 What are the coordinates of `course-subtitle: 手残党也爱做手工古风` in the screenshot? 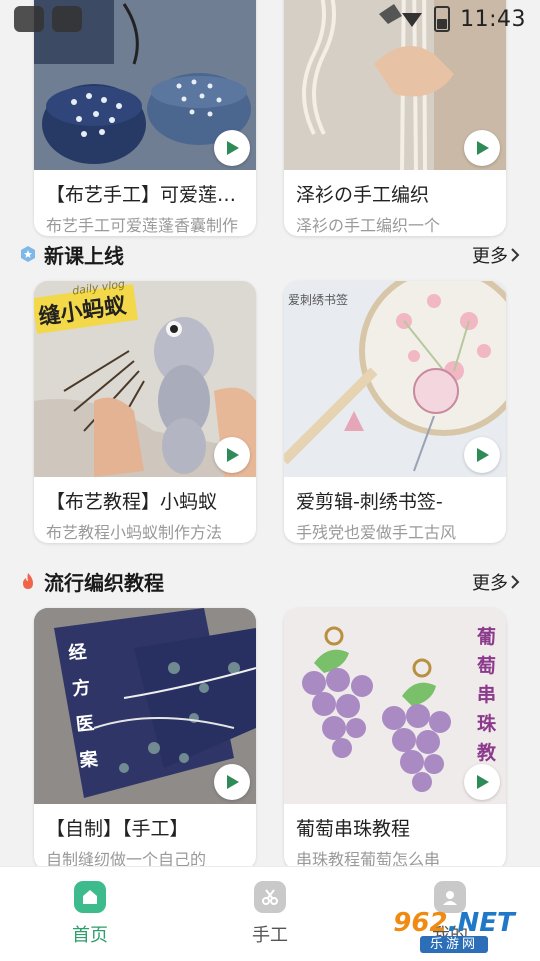 It's located at (376, 532).